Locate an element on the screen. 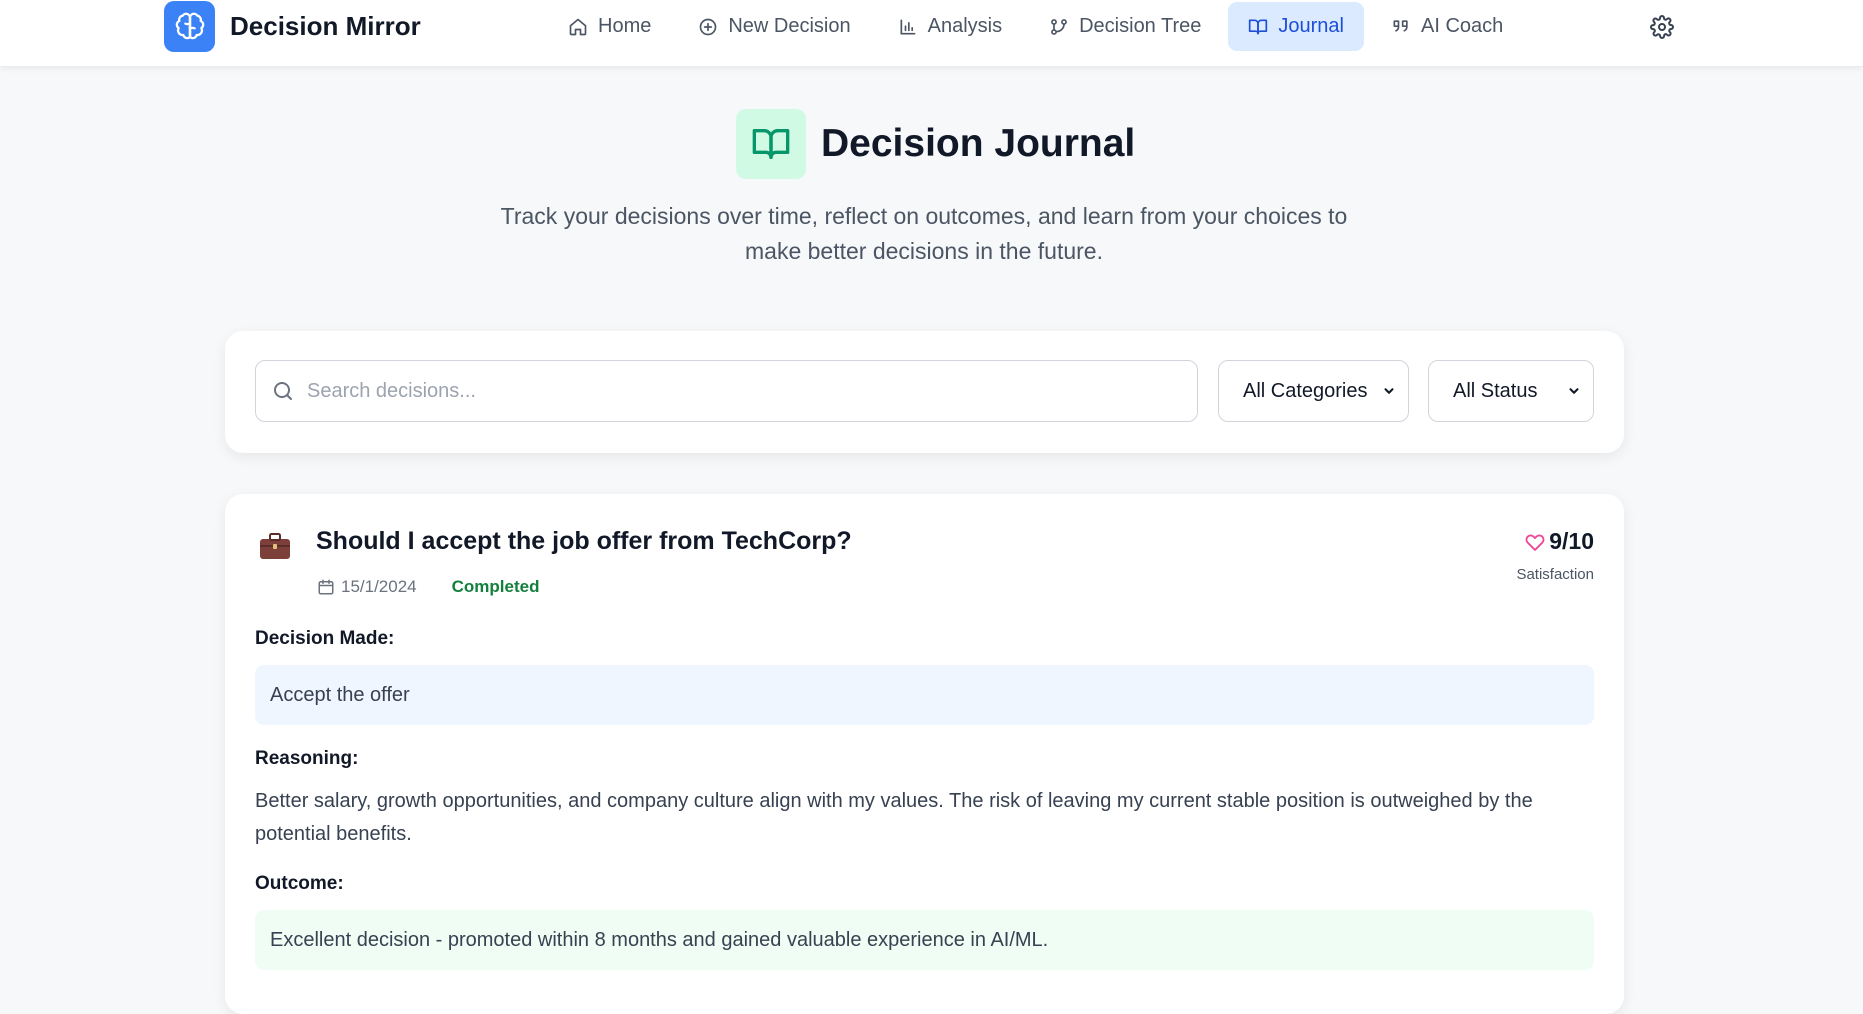 This screenshot has height=1014, width=1863. brain-icon is located at coordinates (189, 26).